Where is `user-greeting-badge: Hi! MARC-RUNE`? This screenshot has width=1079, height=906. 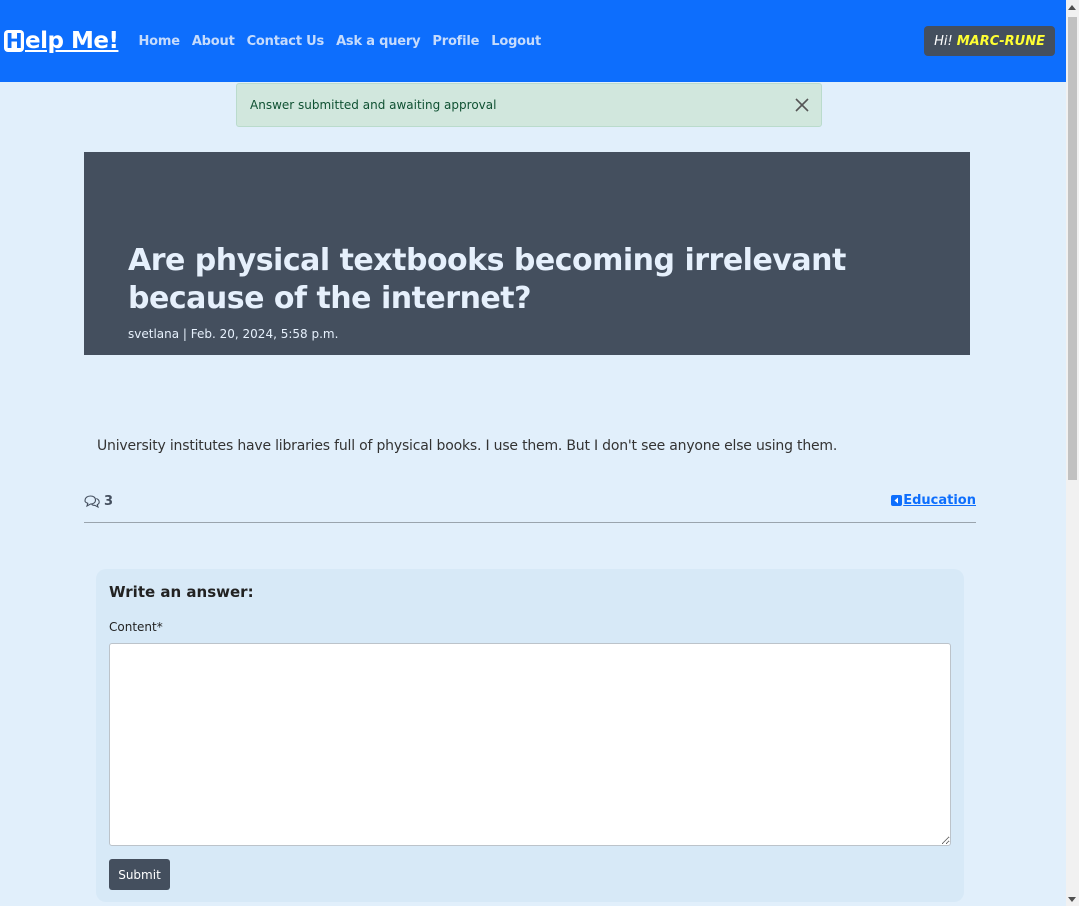 user-greeting-badge: Hi! MARC-RUNE is located at coordinates (989, 41).